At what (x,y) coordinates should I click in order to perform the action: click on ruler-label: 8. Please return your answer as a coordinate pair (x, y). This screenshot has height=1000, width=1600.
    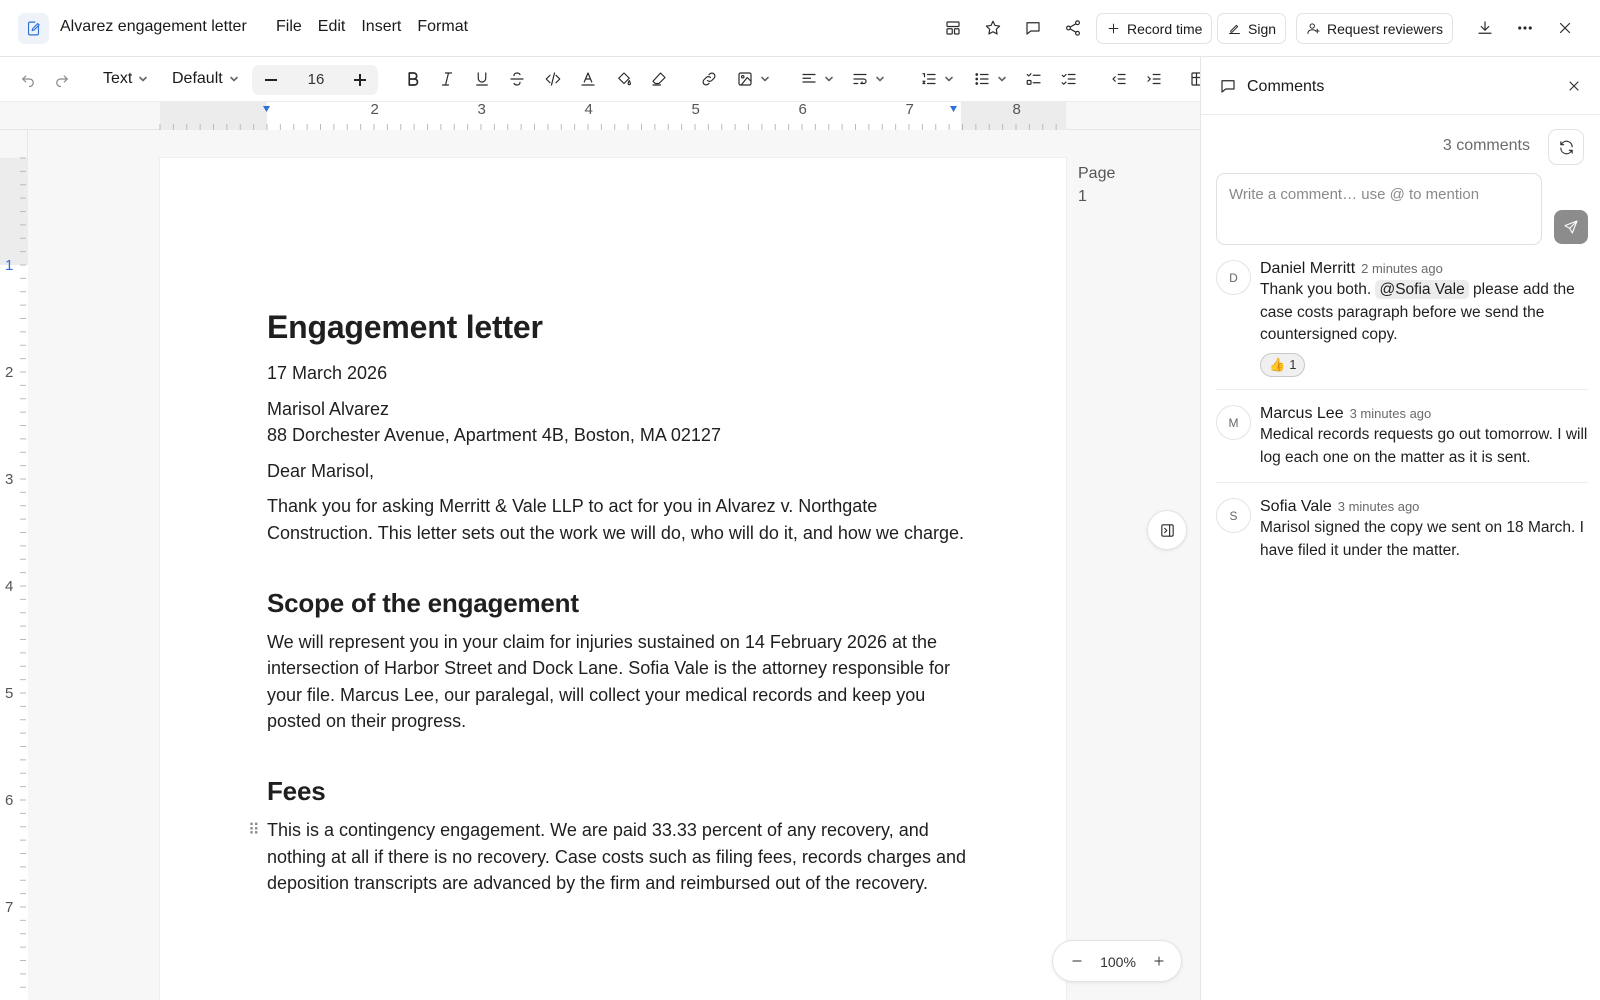
    Looking at the image, I should click on (1017, 110).